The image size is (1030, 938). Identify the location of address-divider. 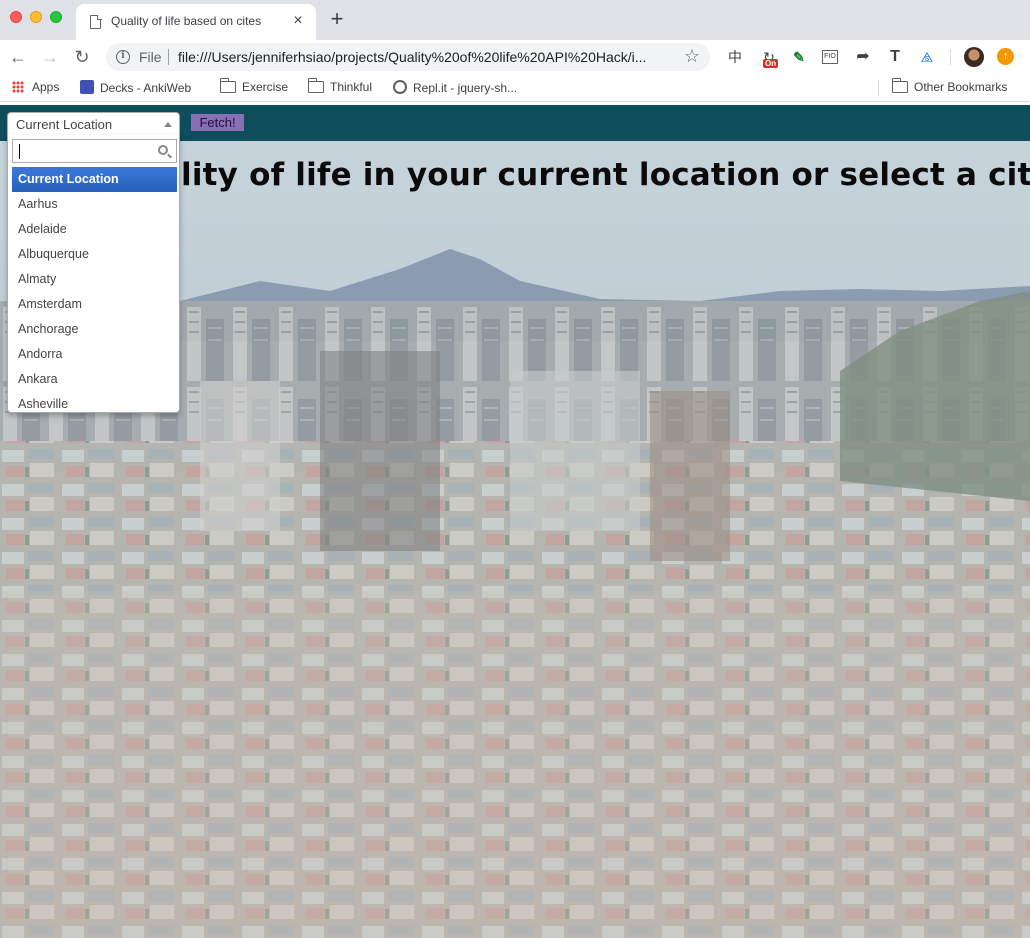
(168, 57).